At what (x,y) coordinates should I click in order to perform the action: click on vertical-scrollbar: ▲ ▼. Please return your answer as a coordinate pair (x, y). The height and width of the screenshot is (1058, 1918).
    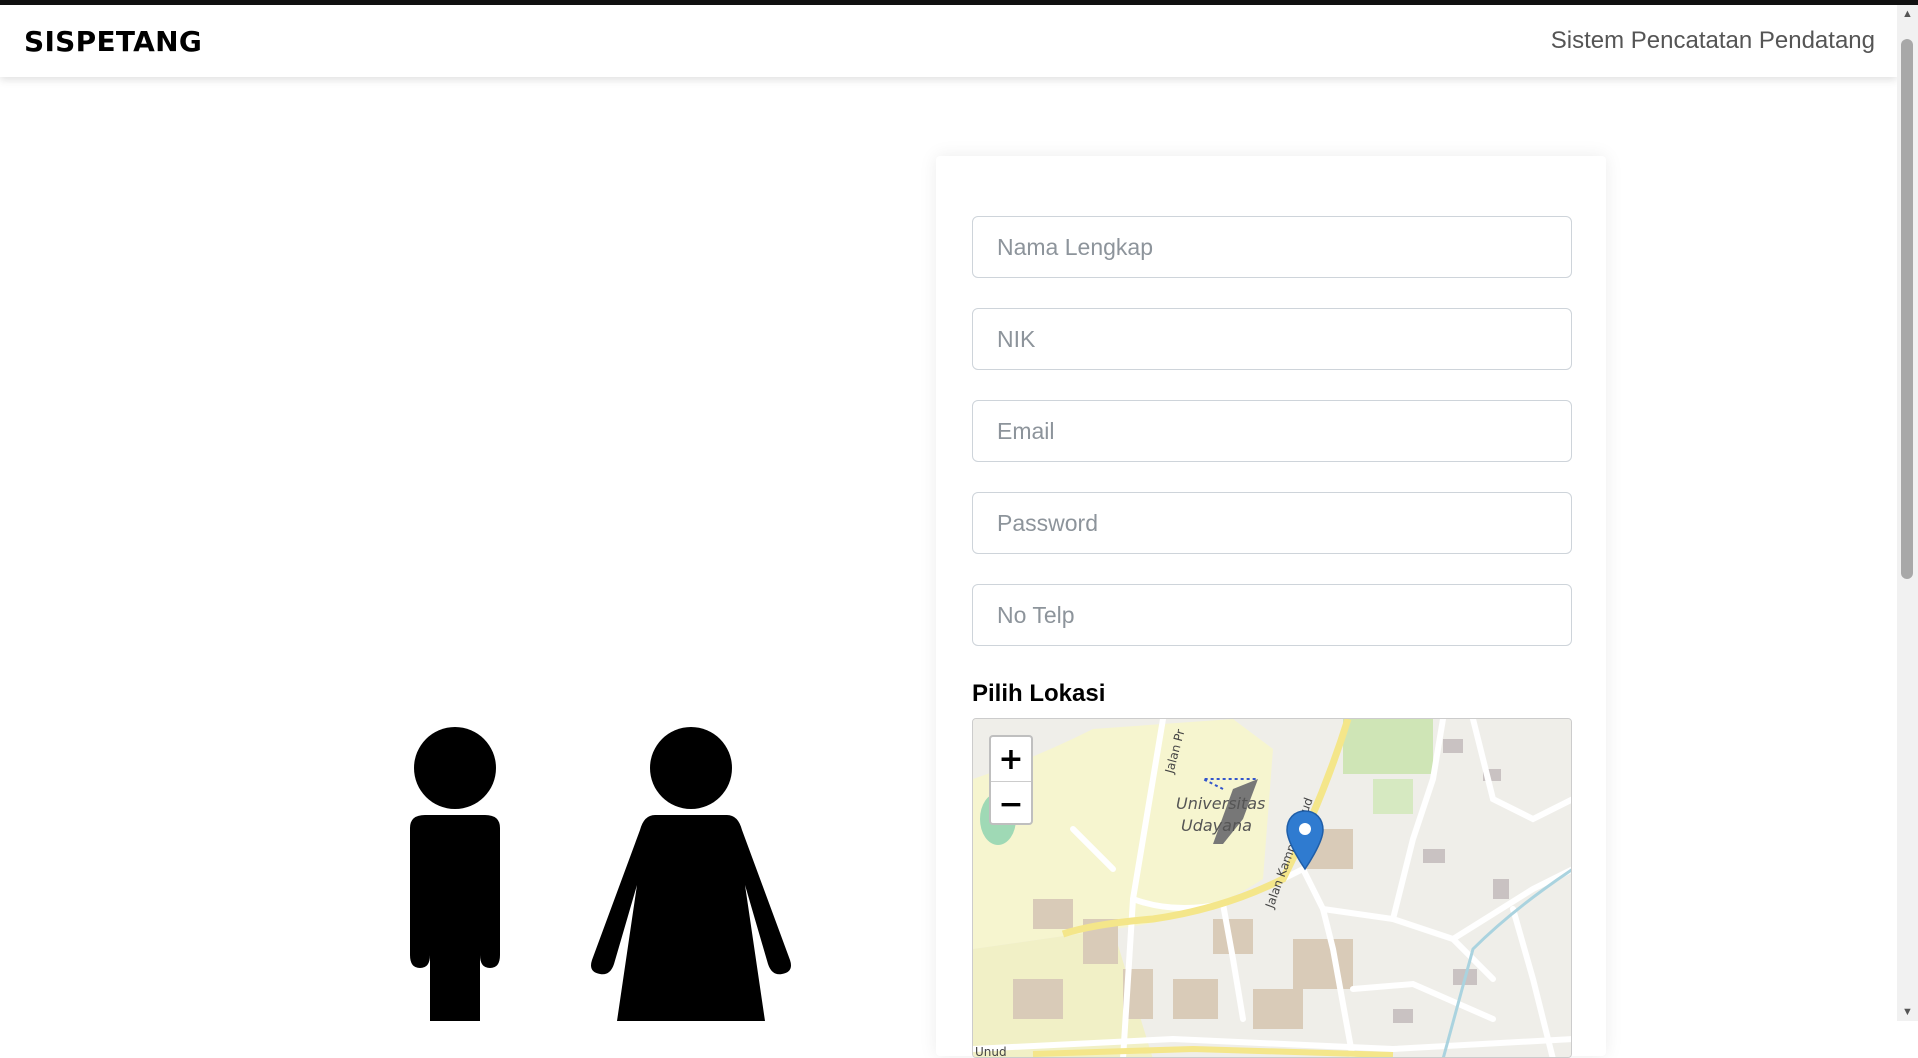
    Looking at the image, I should click on (1907, 513).